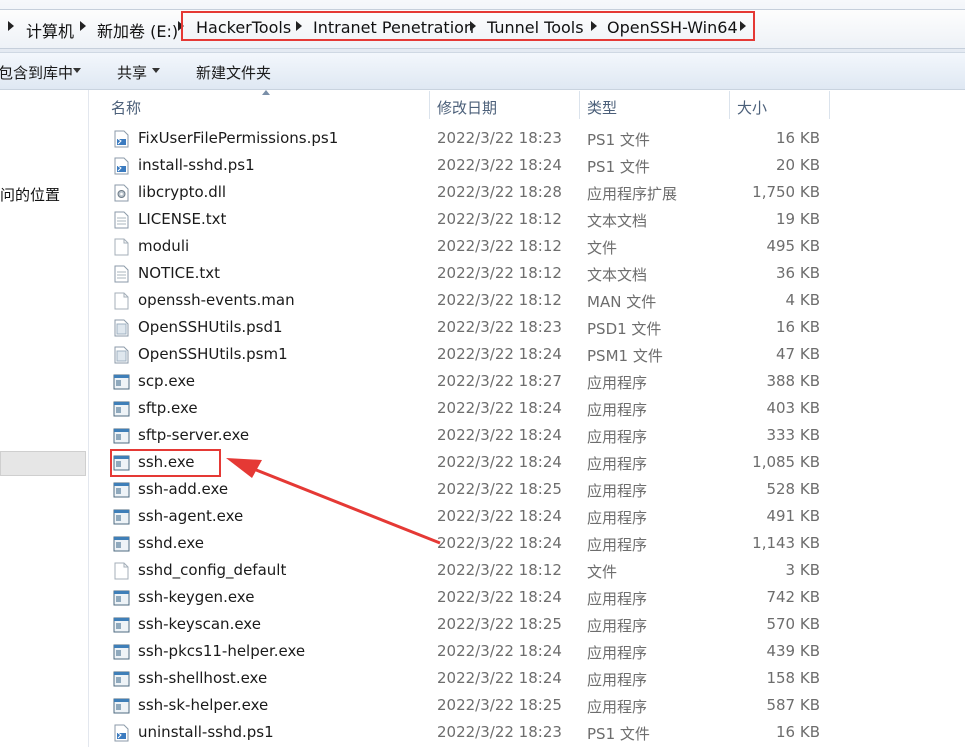 The image size is (965, 747). Describe the element at coordinates (786, 462) in the screenshot. I see `file-size: 1,085 KB` at that location.